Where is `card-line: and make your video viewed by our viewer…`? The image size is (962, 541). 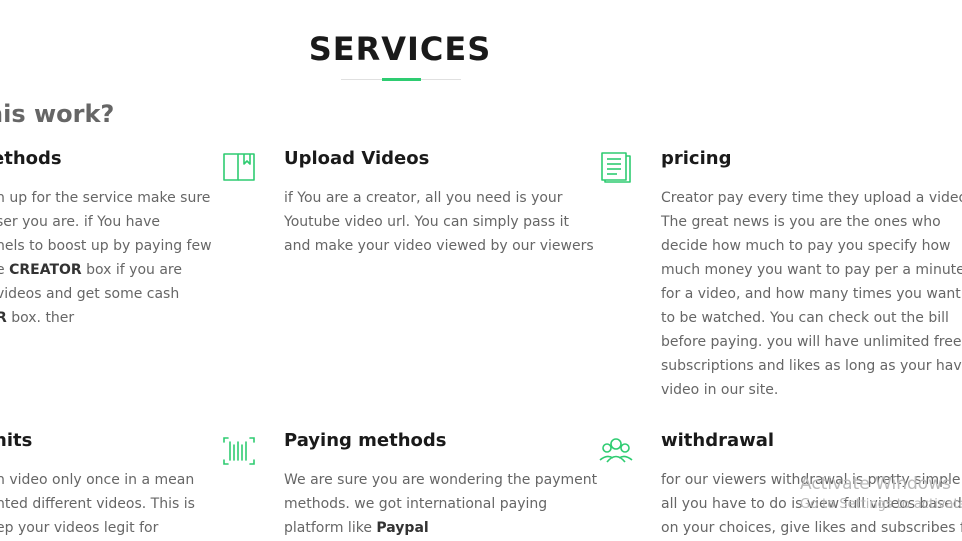 card-line: and make your video viewed by our viewer… is located at coordinates (439, 246).